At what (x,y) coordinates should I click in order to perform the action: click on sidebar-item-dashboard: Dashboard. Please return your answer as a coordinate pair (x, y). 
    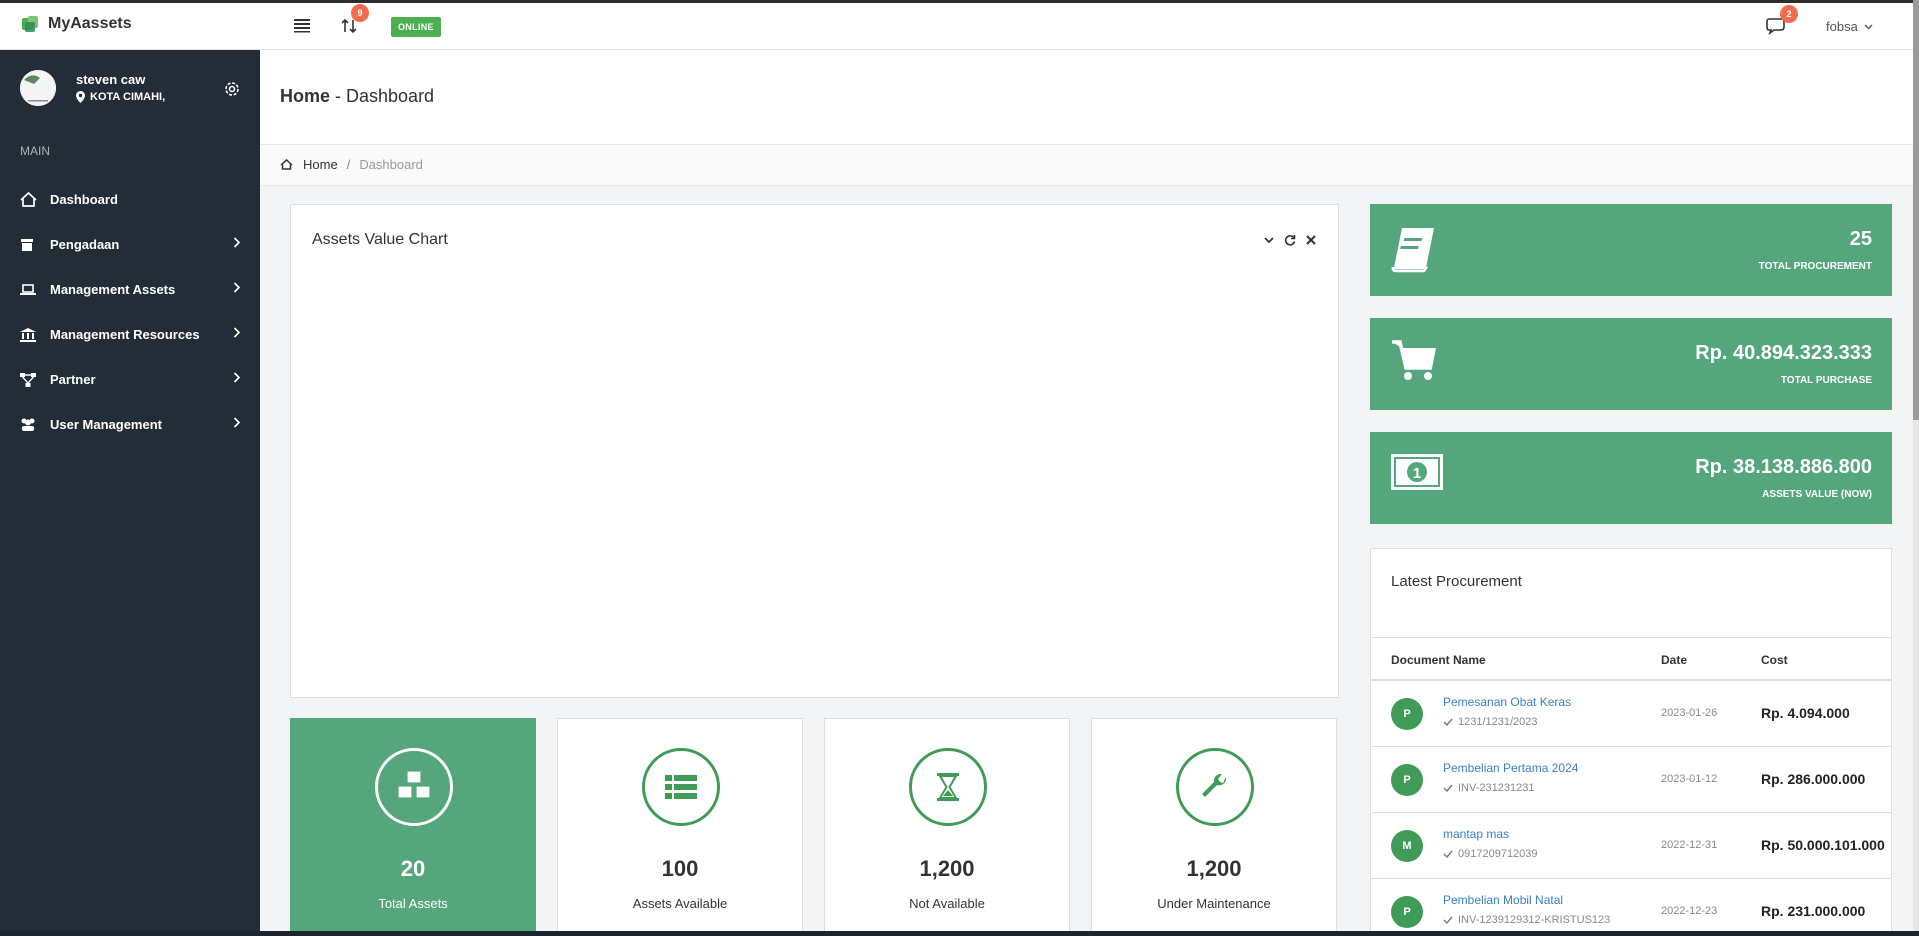
    Looking at the image, I should click on (130, 199).